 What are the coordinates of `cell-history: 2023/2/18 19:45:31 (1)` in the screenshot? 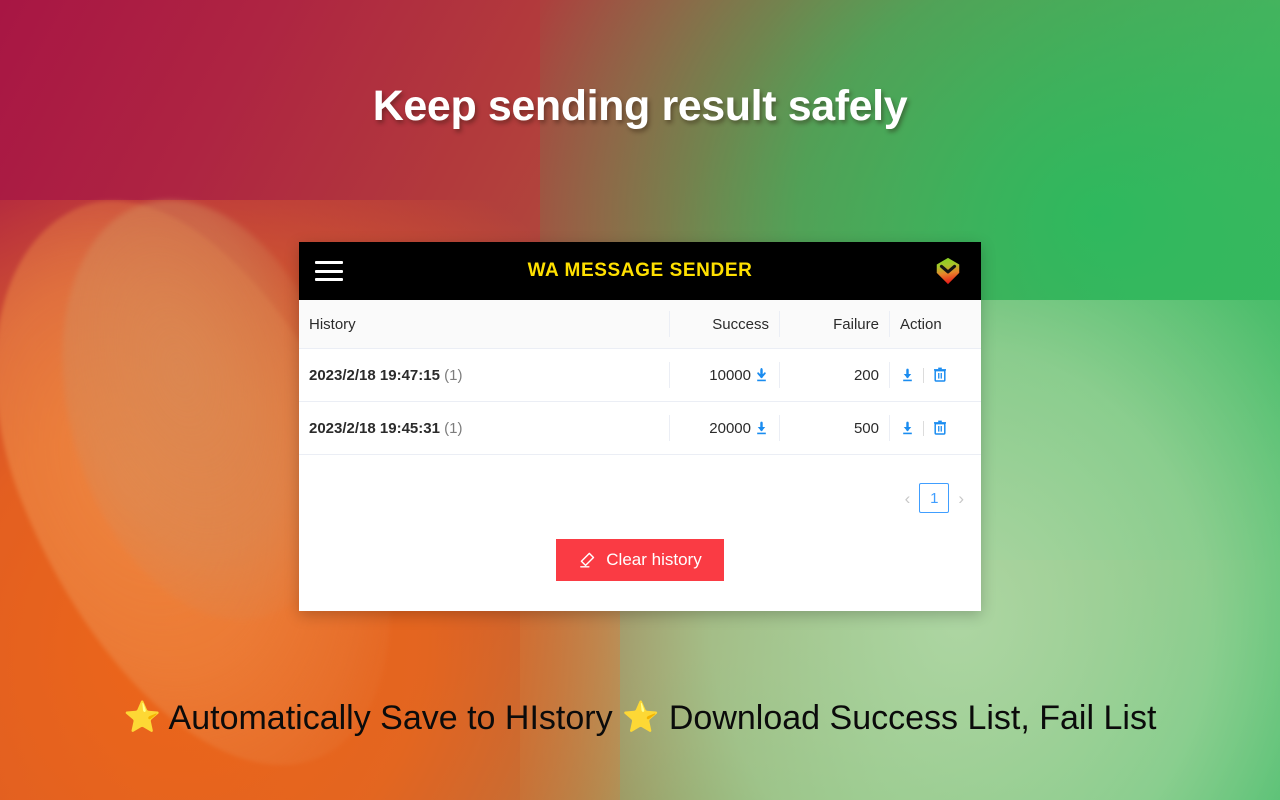 It's located at (484, 428).